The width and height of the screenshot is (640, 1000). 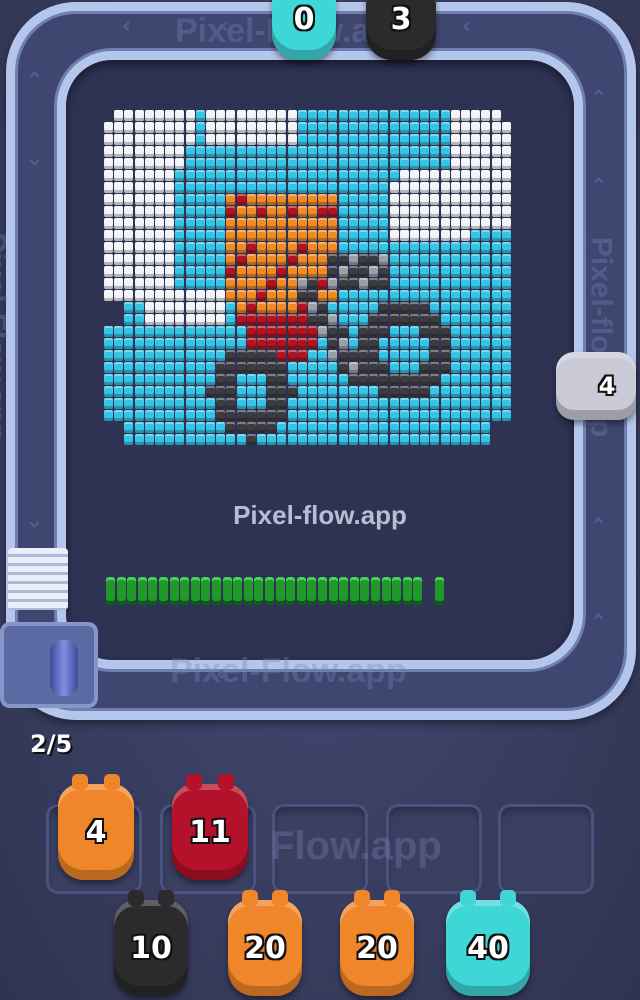 What do you see at coordinates (596, 386) in the screenshot?
I see `track-pig: 4` at bounding box center [596, 386].